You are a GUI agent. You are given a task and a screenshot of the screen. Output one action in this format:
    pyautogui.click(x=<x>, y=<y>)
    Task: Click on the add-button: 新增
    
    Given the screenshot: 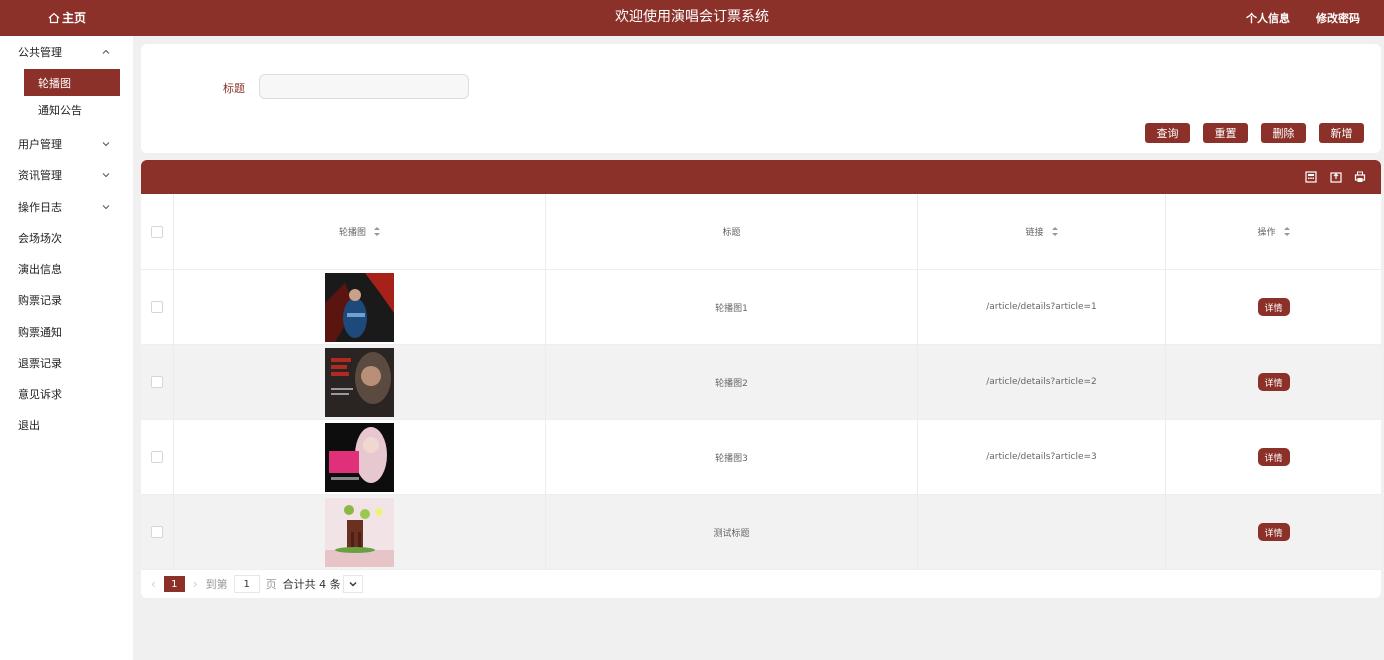 What is the action you would take?
    pyautogui.click(x=1341, y=133)
    